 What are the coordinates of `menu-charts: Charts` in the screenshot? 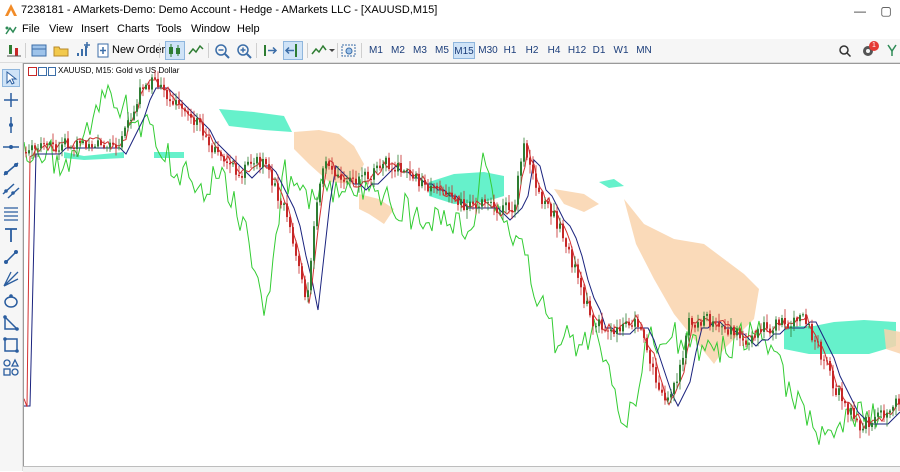 It's located at (133, 29).